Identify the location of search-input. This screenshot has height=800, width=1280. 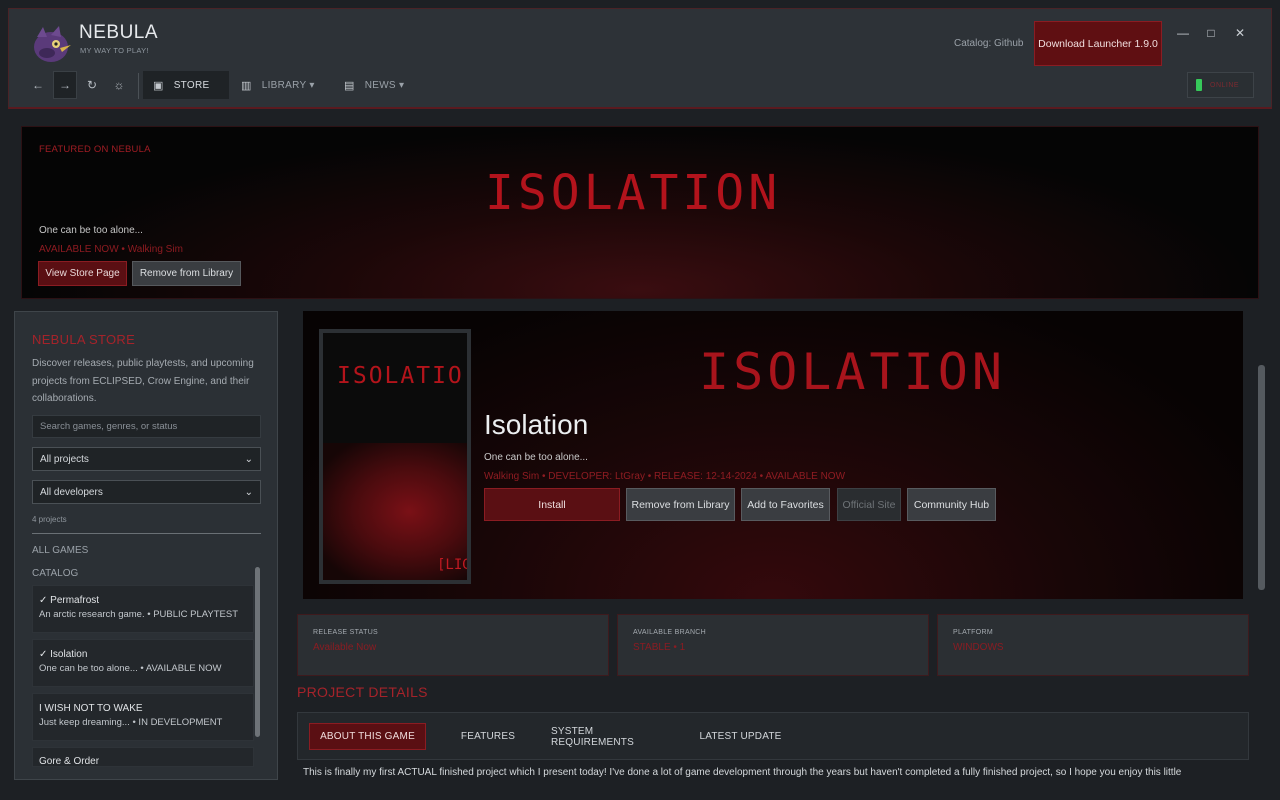
(146, 426).